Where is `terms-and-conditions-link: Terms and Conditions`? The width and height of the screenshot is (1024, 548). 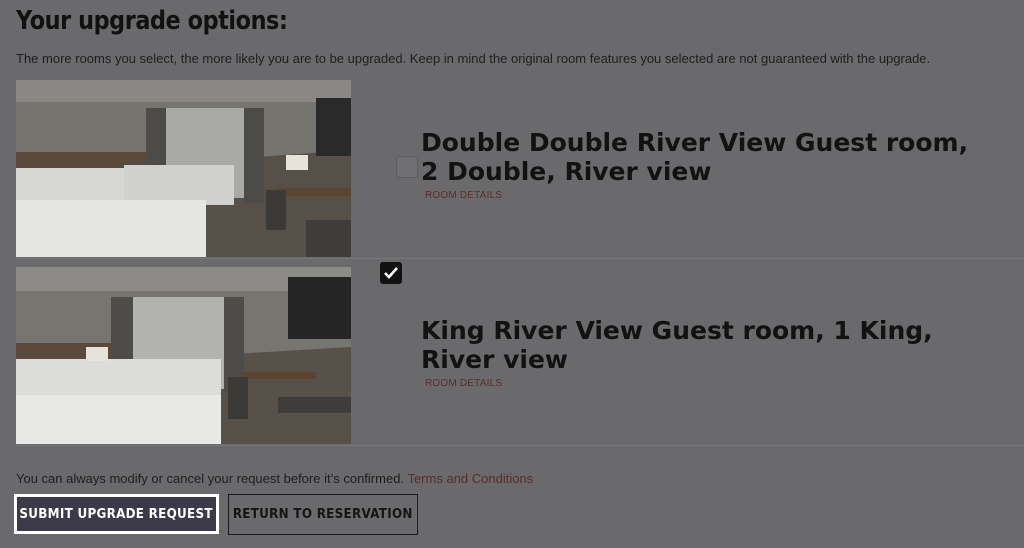
terms-and-conditions-link: Terms and Conditions is located at coordinates (470, 478).